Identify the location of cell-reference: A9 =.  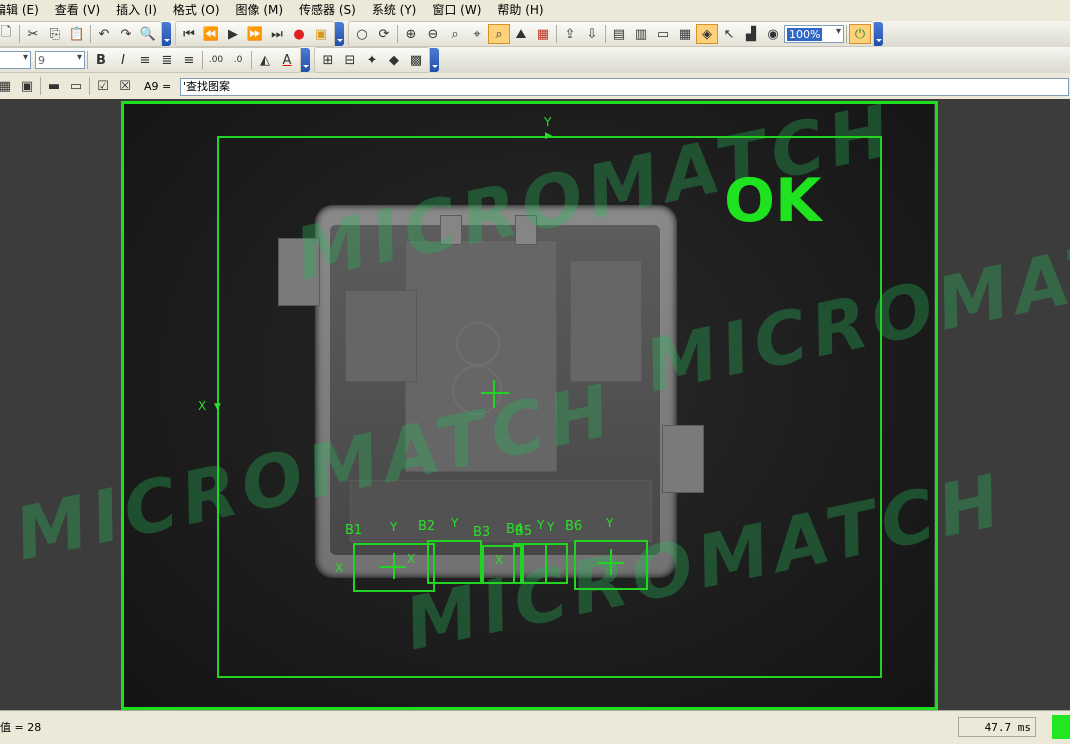
(158, 86).